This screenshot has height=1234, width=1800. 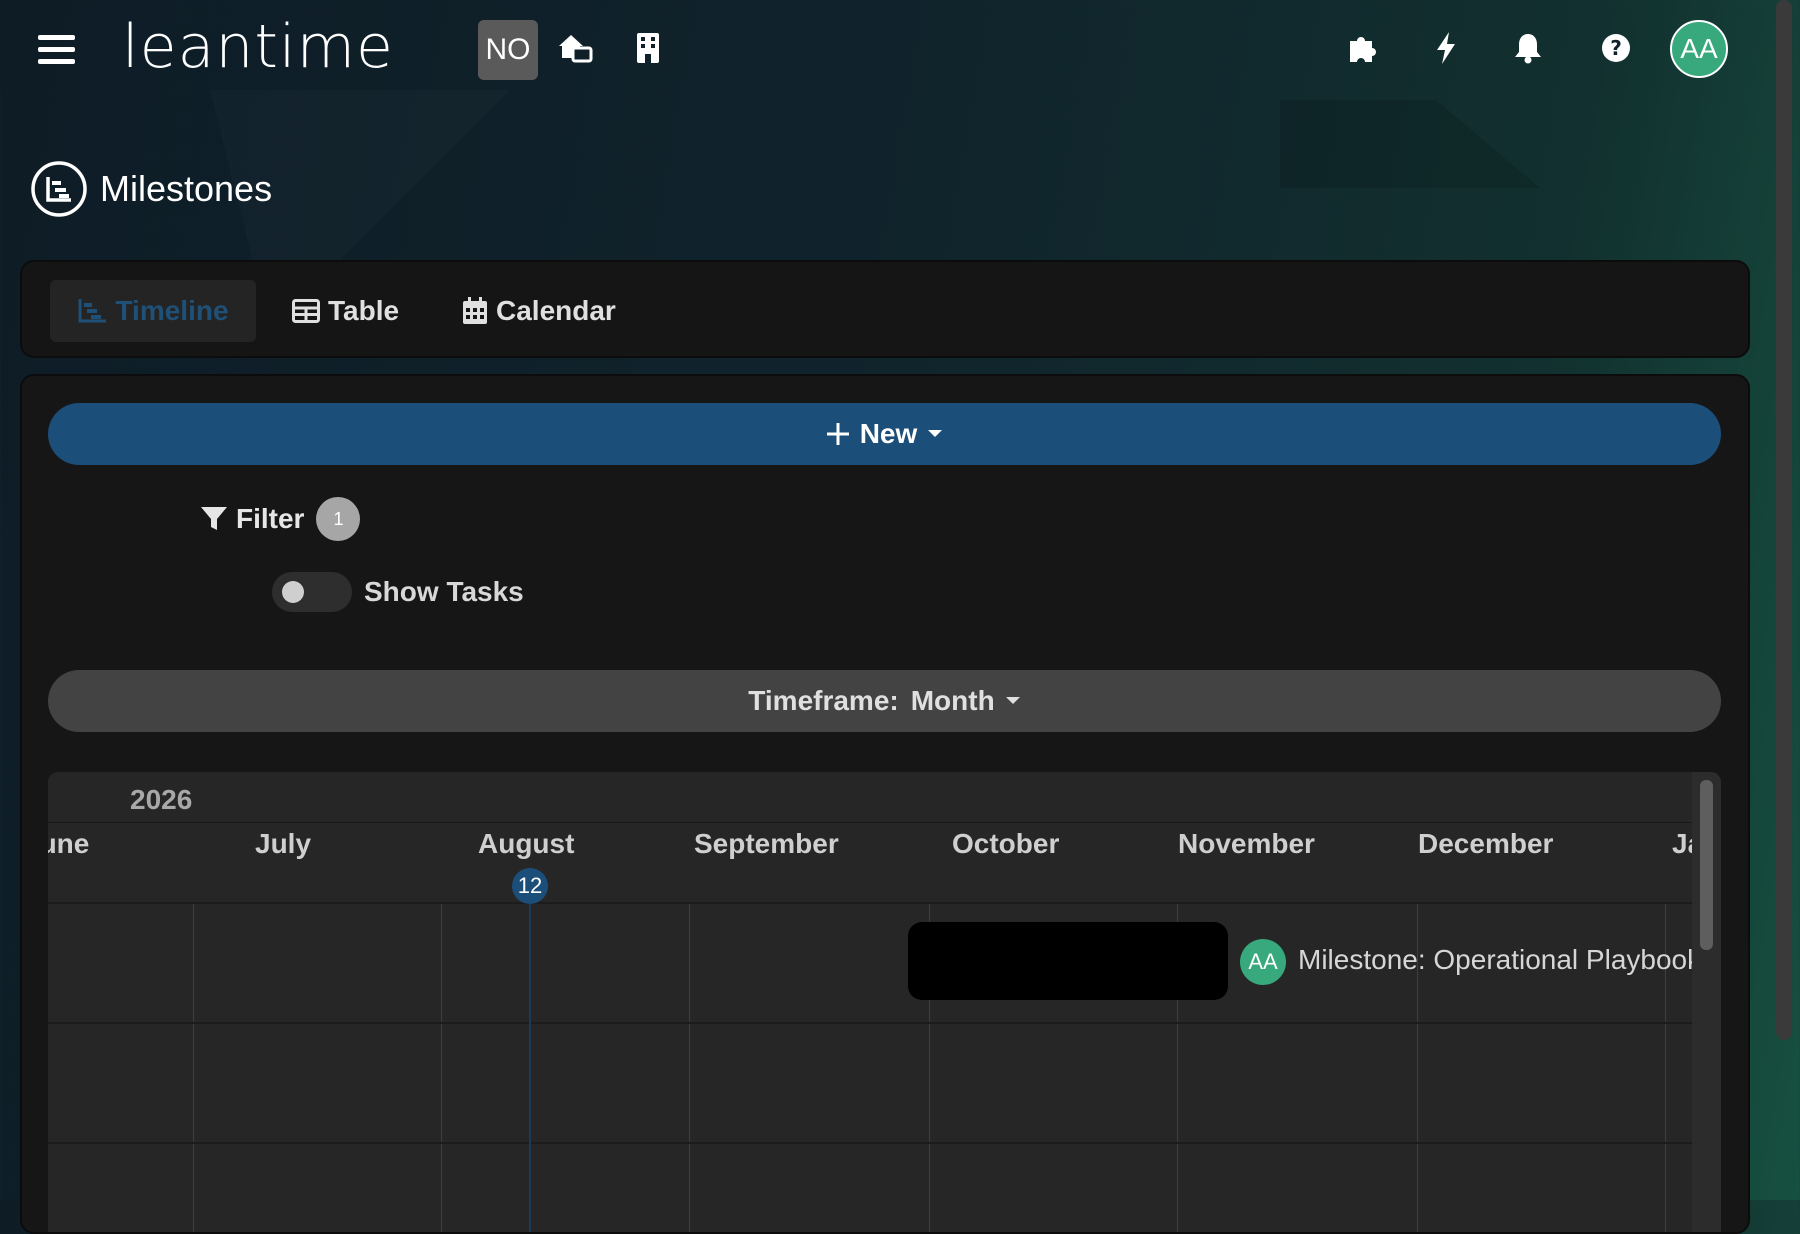 What do you see at coordinates (92, 311) in the screenshot?
I see `timeline-tab-icon` at bounding box center [92, 311].